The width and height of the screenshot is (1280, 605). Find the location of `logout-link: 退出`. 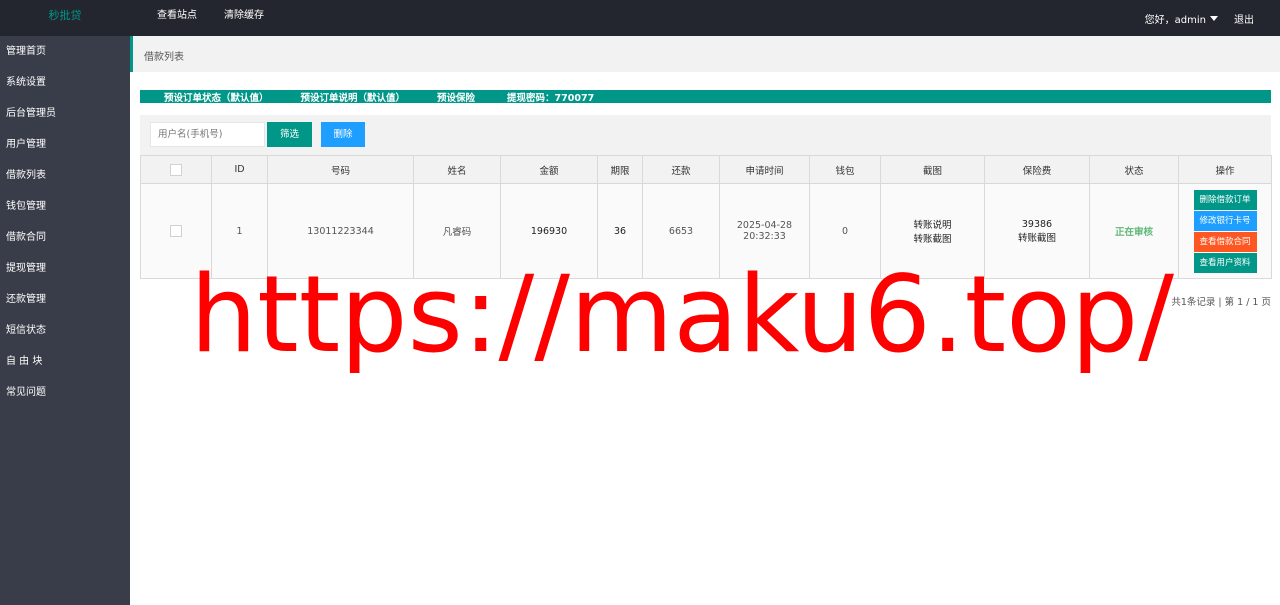

logout-link: 退出 is located at coordinates (1244, 18).